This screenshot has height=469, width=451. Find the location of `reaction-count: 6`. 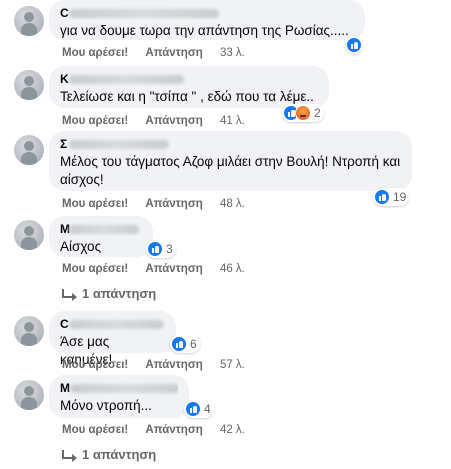

reaction-count: 6 is located at coordinates (193, 344).